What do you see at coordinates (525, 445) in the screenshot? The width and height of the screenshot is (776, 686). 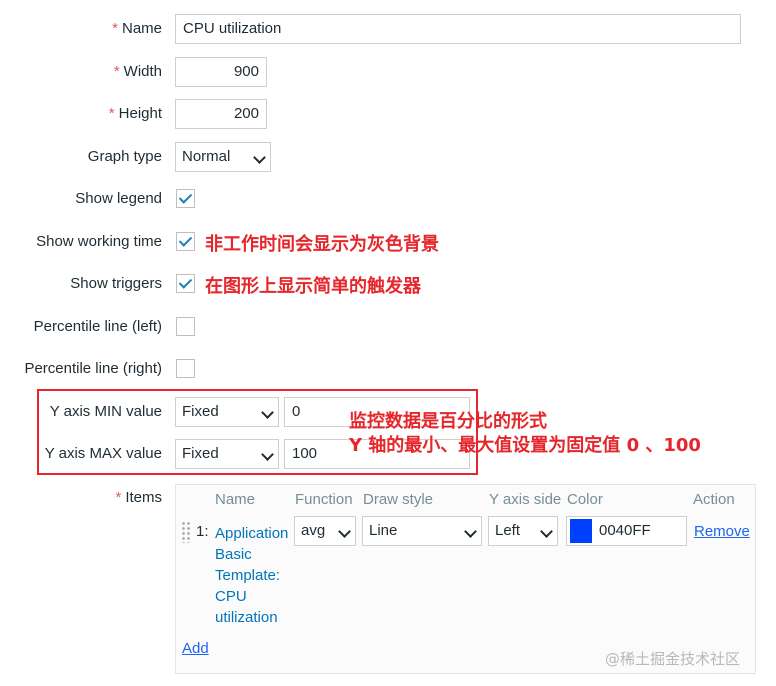 I see `annotation-y-axis-line2: Y 轴的最小、最大值设置为固定值 0 、100` at bounding box center [525, 445].